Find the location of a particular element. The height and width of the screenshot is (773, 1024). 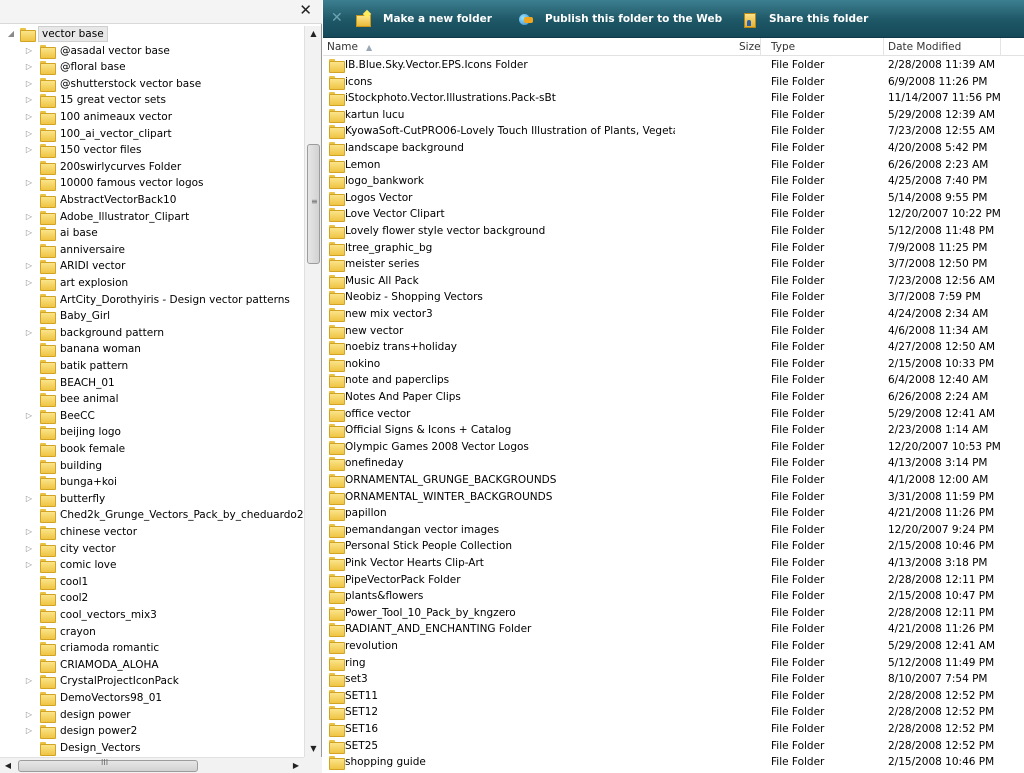

column-header-size: Size is located at coordinates (750, 47).